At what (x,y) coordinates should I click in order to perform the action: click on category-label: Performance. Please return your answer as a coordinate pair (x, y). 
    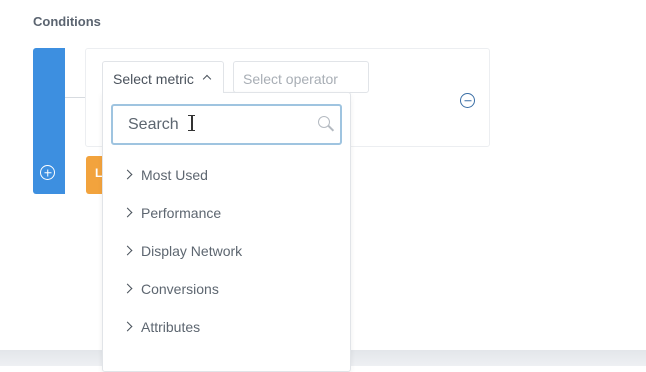
    Looking at the image, I should click on (181, 213).